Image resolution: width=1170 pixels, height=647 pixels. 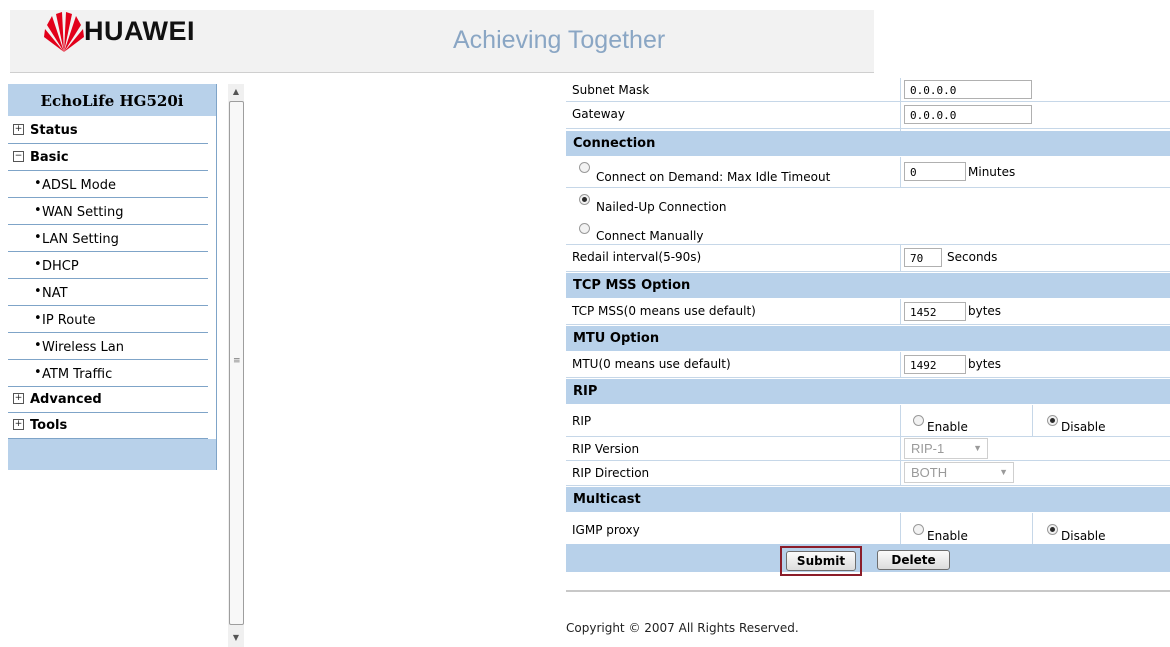 What do you see at coordinates (108, 292) in the screenshot?
I see `sidebar-subitem-nat: • NAT` at bounding box center [108, 292].